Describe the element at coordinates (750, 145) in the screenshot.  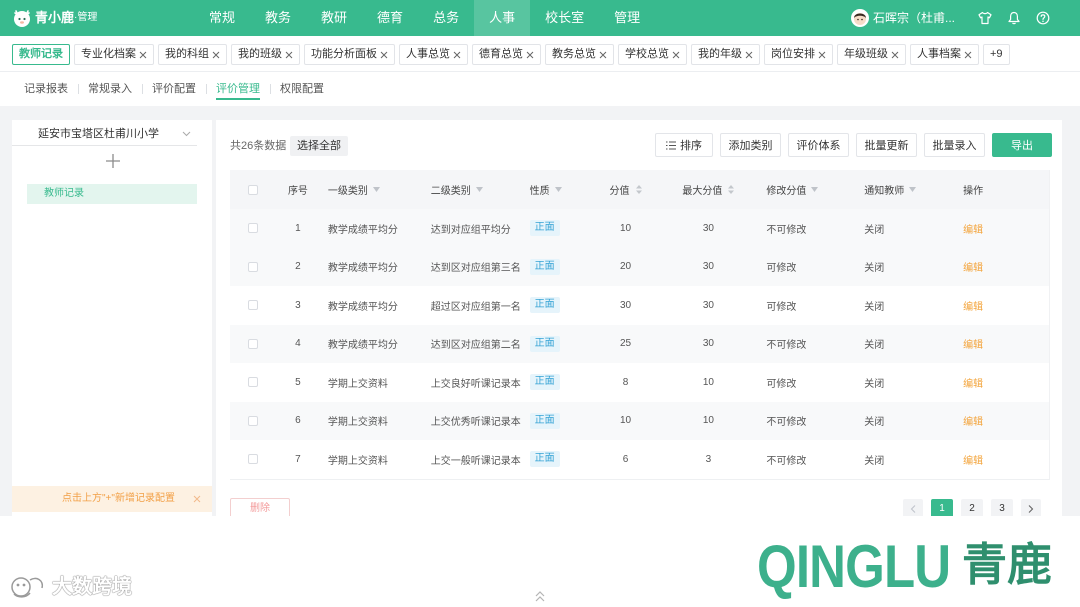
I see `add-category-button: 添加类别` at that location.